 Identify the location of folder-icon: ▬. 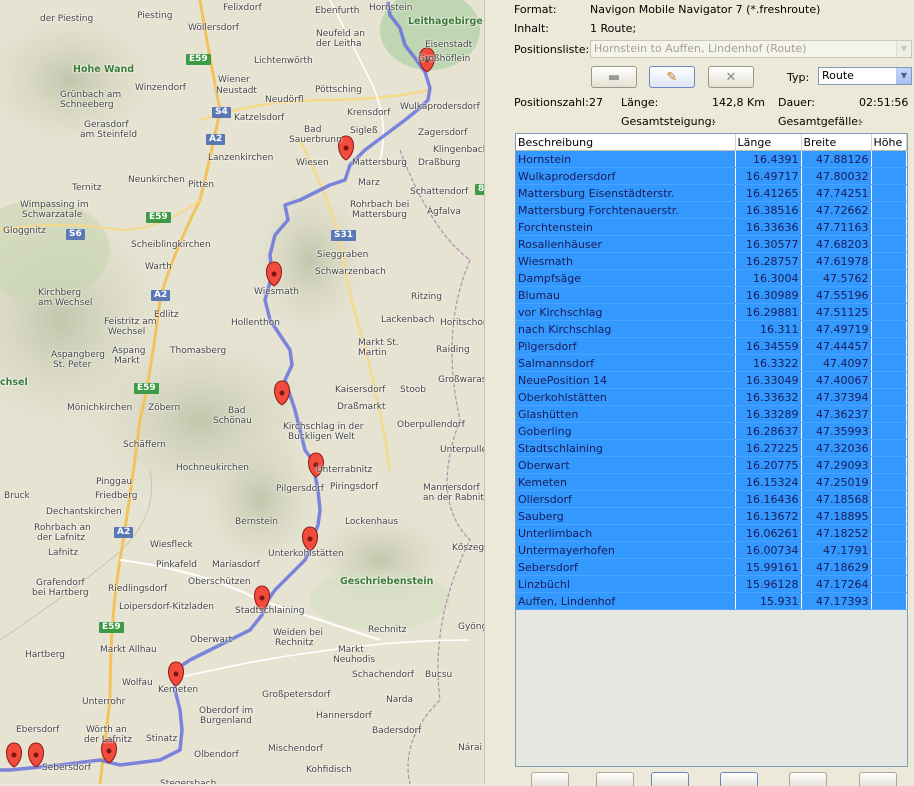
(614, 77).